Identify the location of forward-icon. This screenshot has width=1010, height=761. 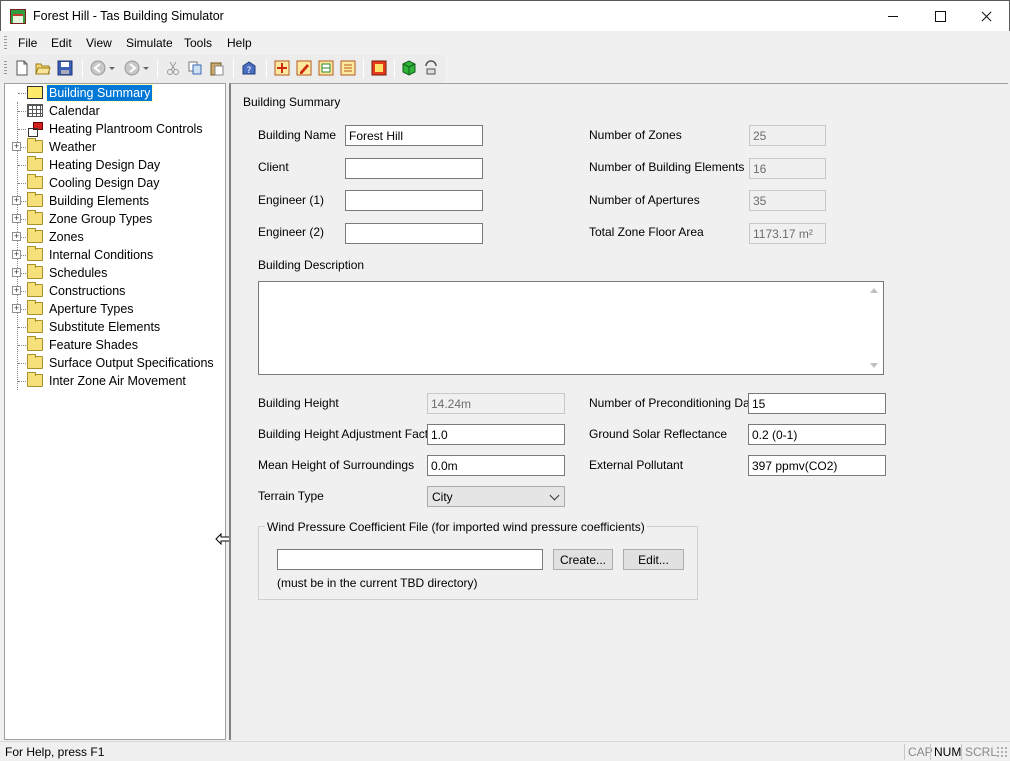
(132, 68).